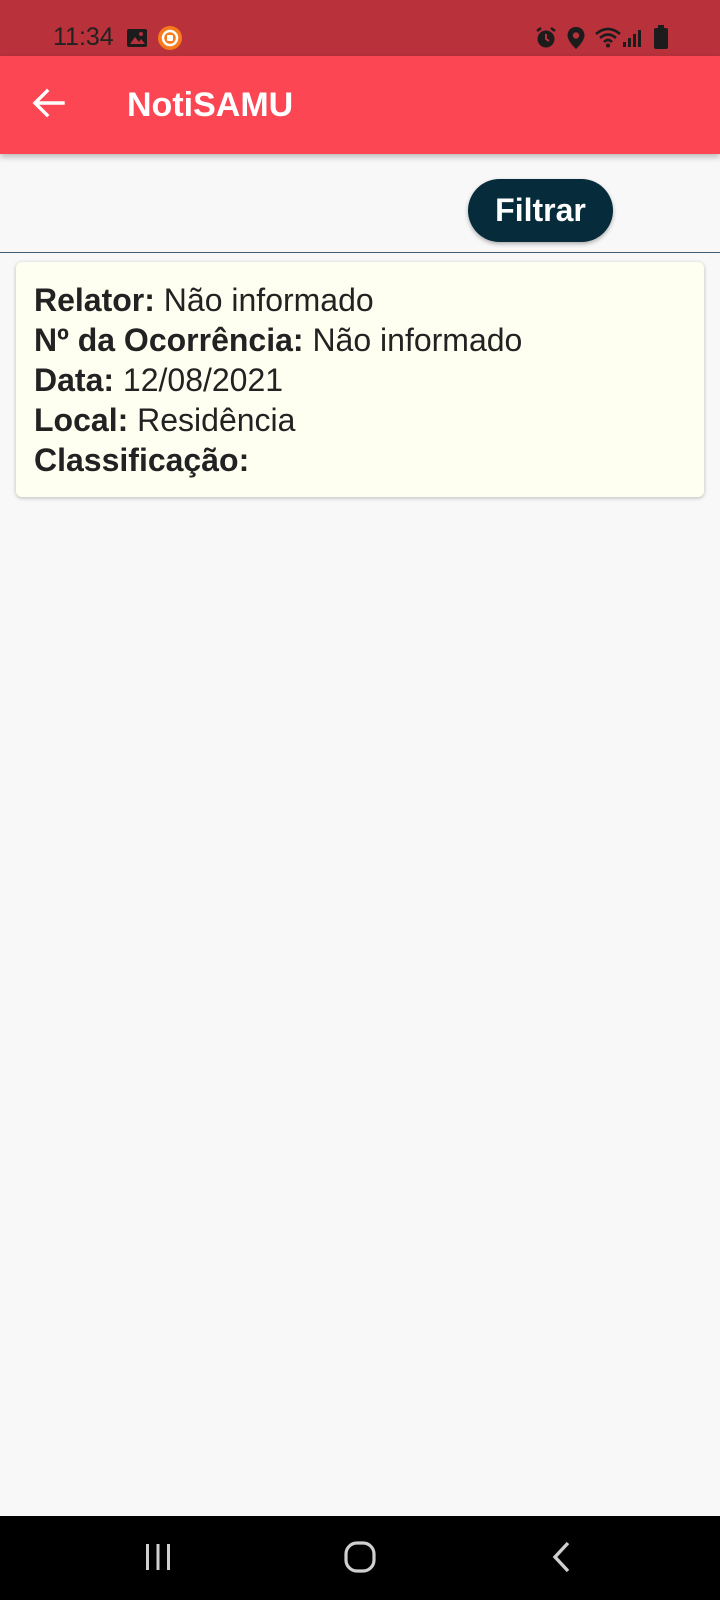 Image resolution: width=720 pixels, height=1600 pixels. Describe the element at coordinates (369, 380) in the screenshot. I see `date-row: Data: 12/08/2021` at that location.